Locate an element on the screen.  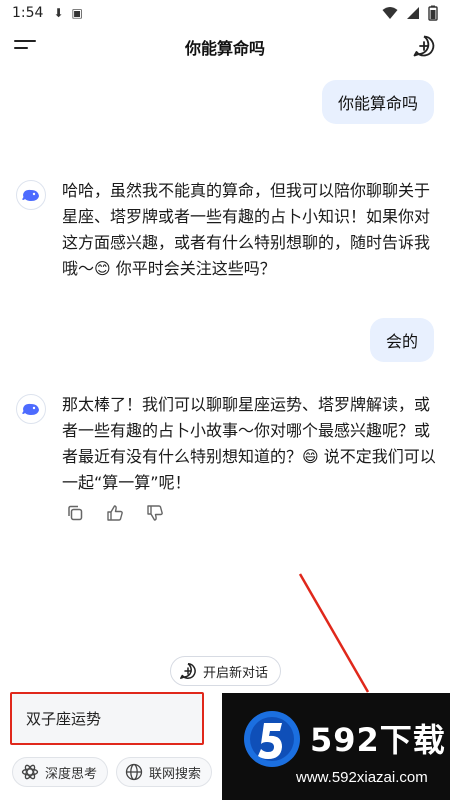
battery-icon is located at coordinates (433, 13).